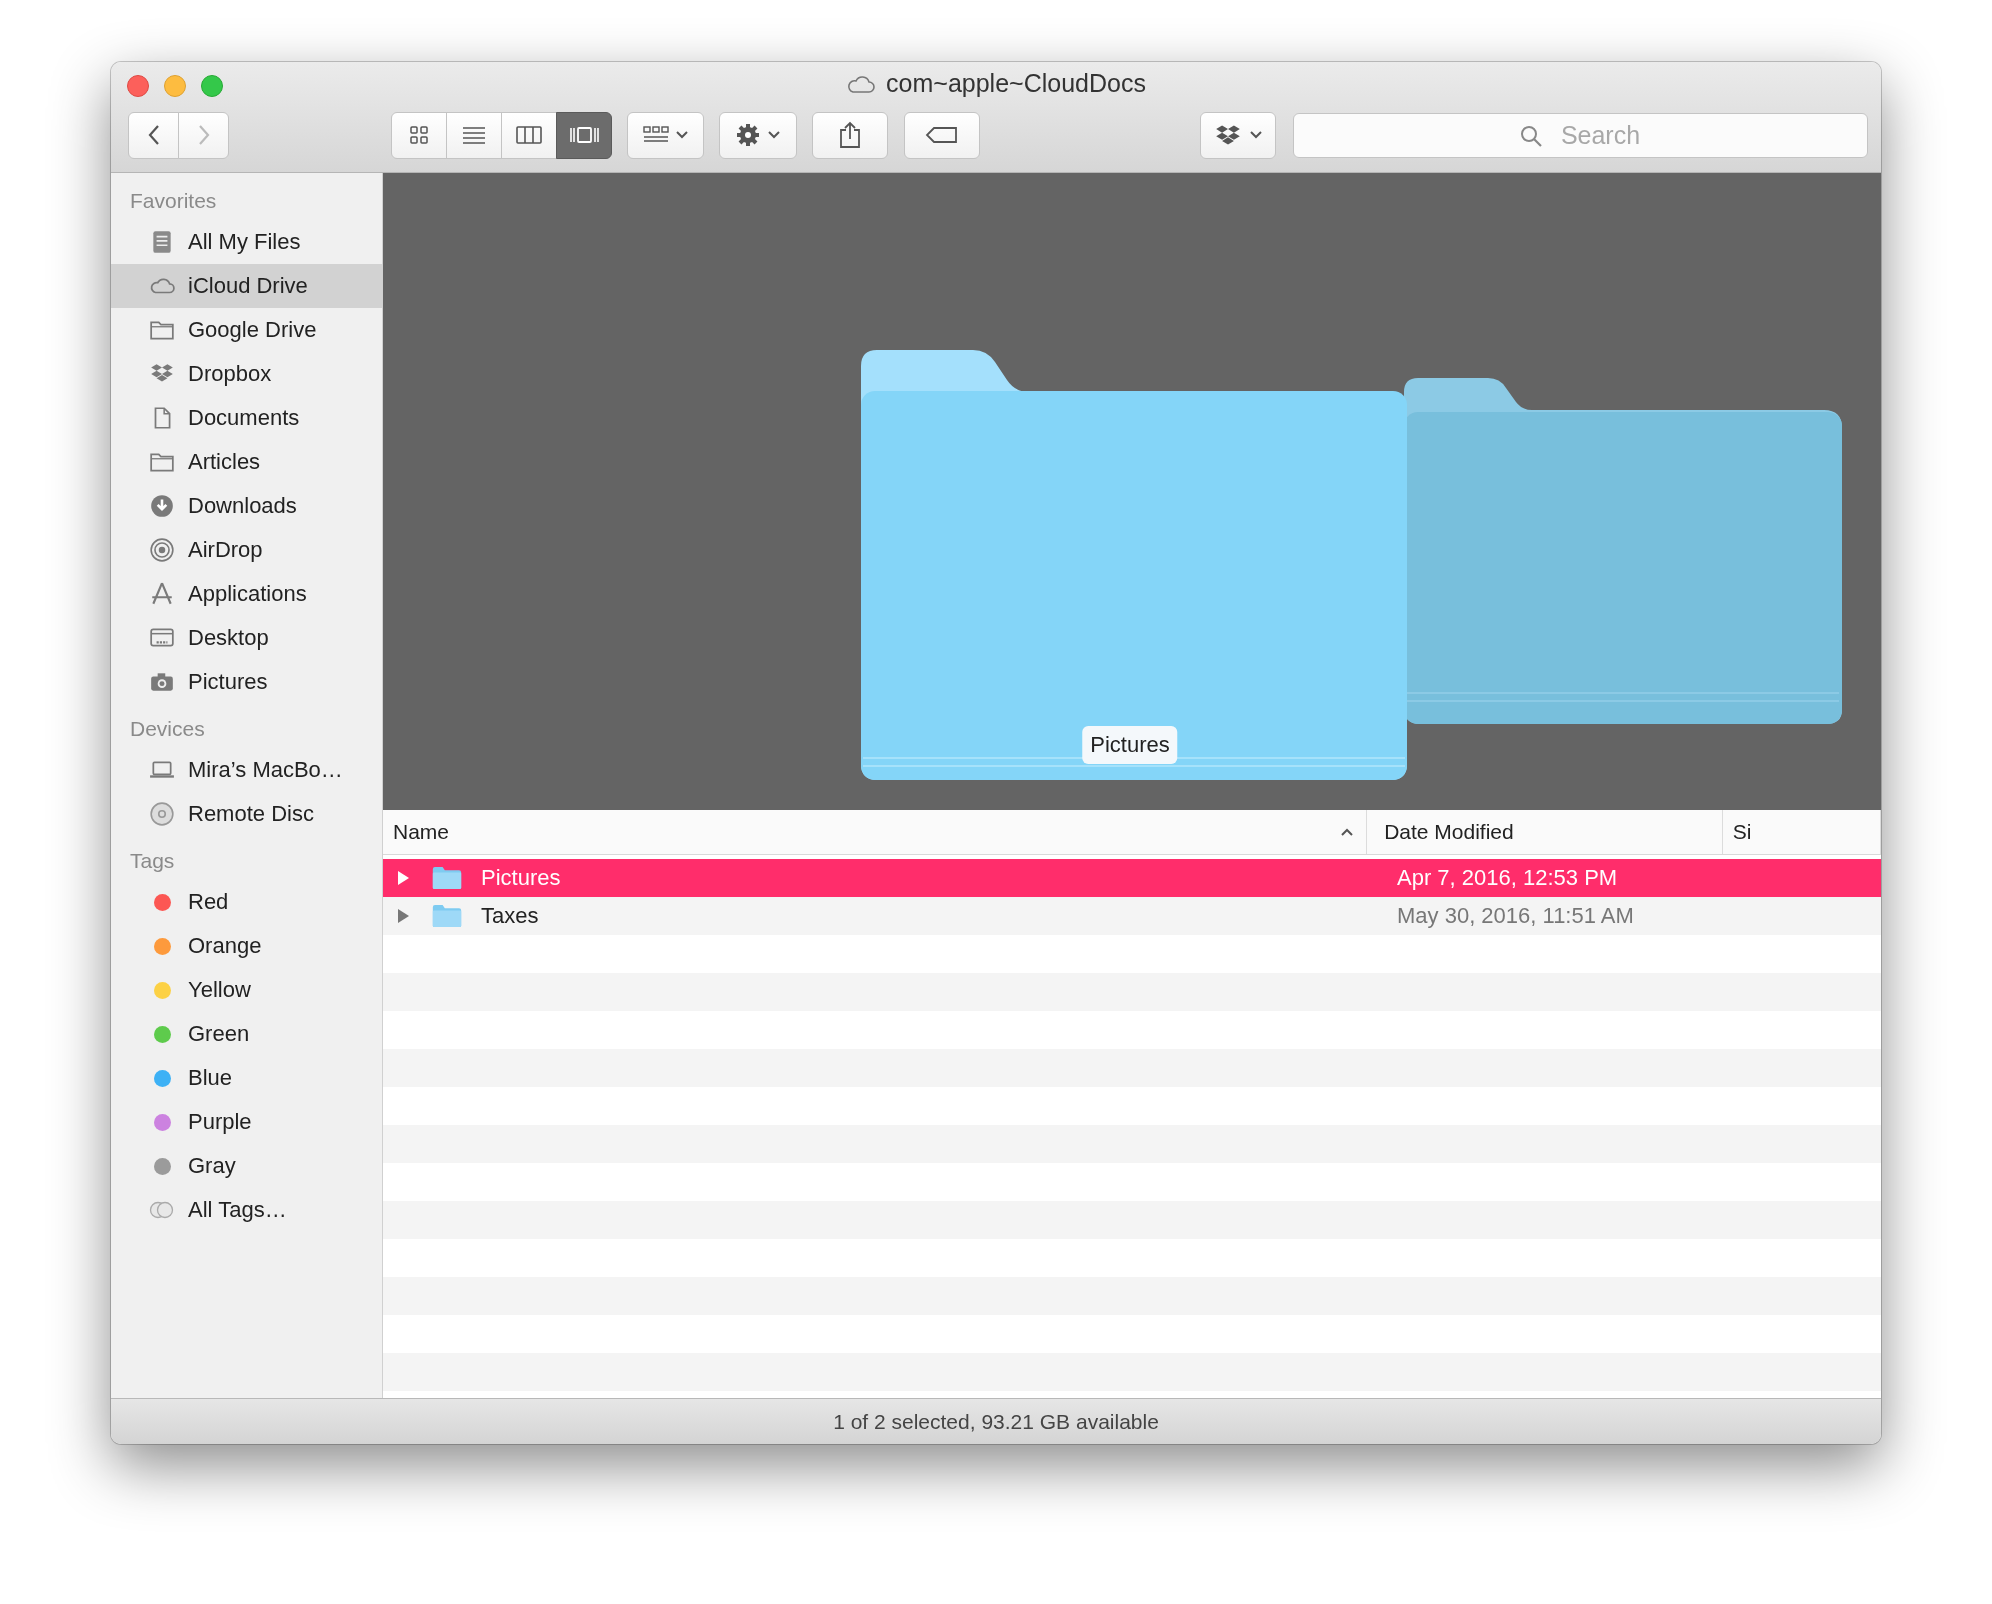 The height and width of the screenshot is (1604, 1992). What do you see at coordinates (162, 594) in the screenshot?
I see `applications-icon` at bounding box center [162, 594].